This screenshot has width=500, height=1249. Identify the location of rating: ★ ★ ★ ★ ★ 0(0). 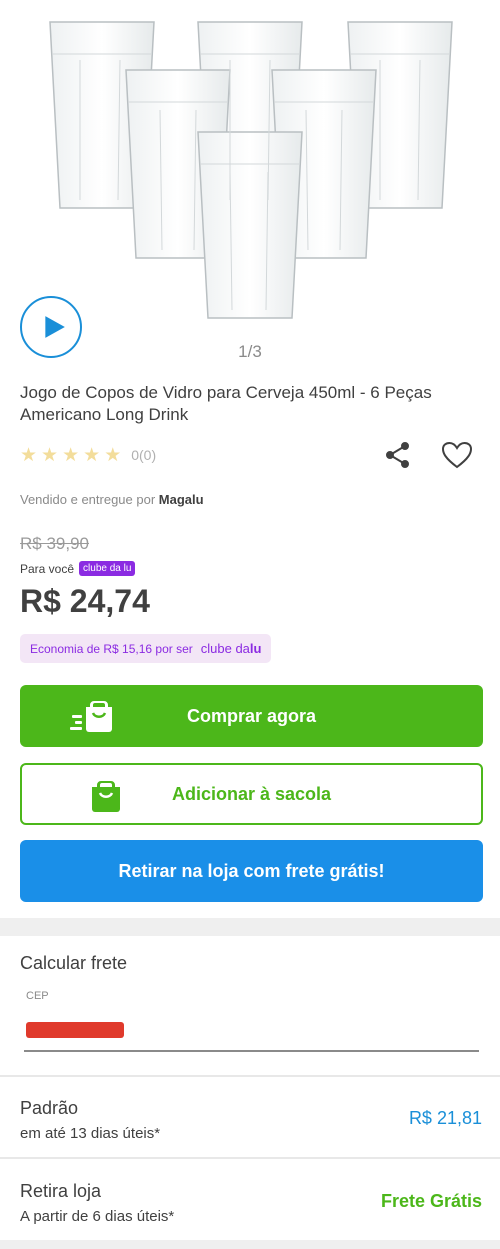
(88, 455).